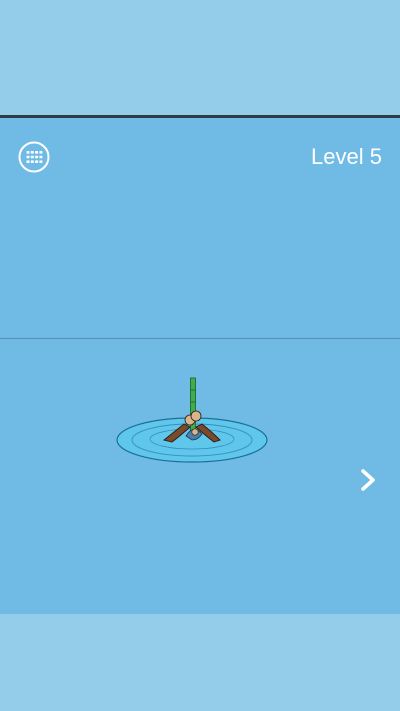  What do you see at coordinates (346, 156) in the screenshot?
I see `level-label: Level 5` at bounding box center [346, 156].